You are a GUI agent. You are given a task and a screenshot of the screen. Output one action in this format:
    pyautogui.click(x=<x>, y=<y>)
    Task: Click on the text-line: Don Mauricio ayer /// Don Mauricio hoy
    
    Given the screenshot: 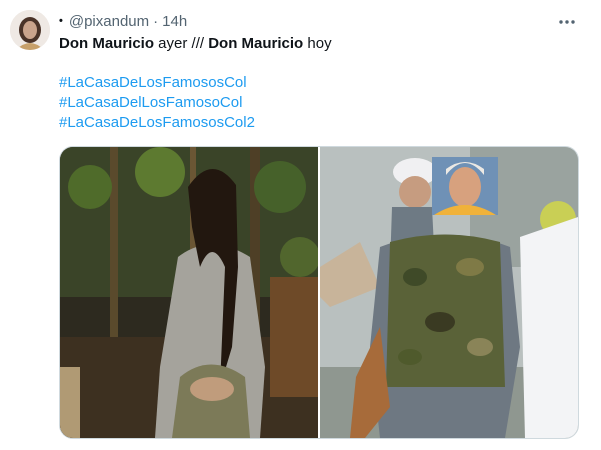 What is the action you would take?
    pyautogui.click(x=319, y=44)
    